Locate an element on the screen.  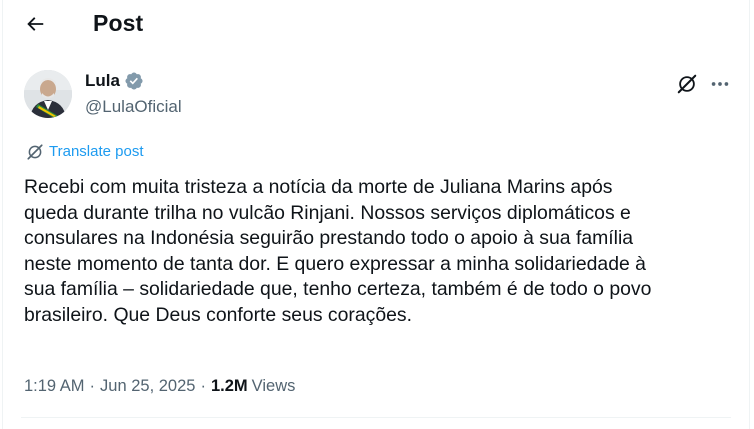
grok-icon is located at coordinates (687, 84).